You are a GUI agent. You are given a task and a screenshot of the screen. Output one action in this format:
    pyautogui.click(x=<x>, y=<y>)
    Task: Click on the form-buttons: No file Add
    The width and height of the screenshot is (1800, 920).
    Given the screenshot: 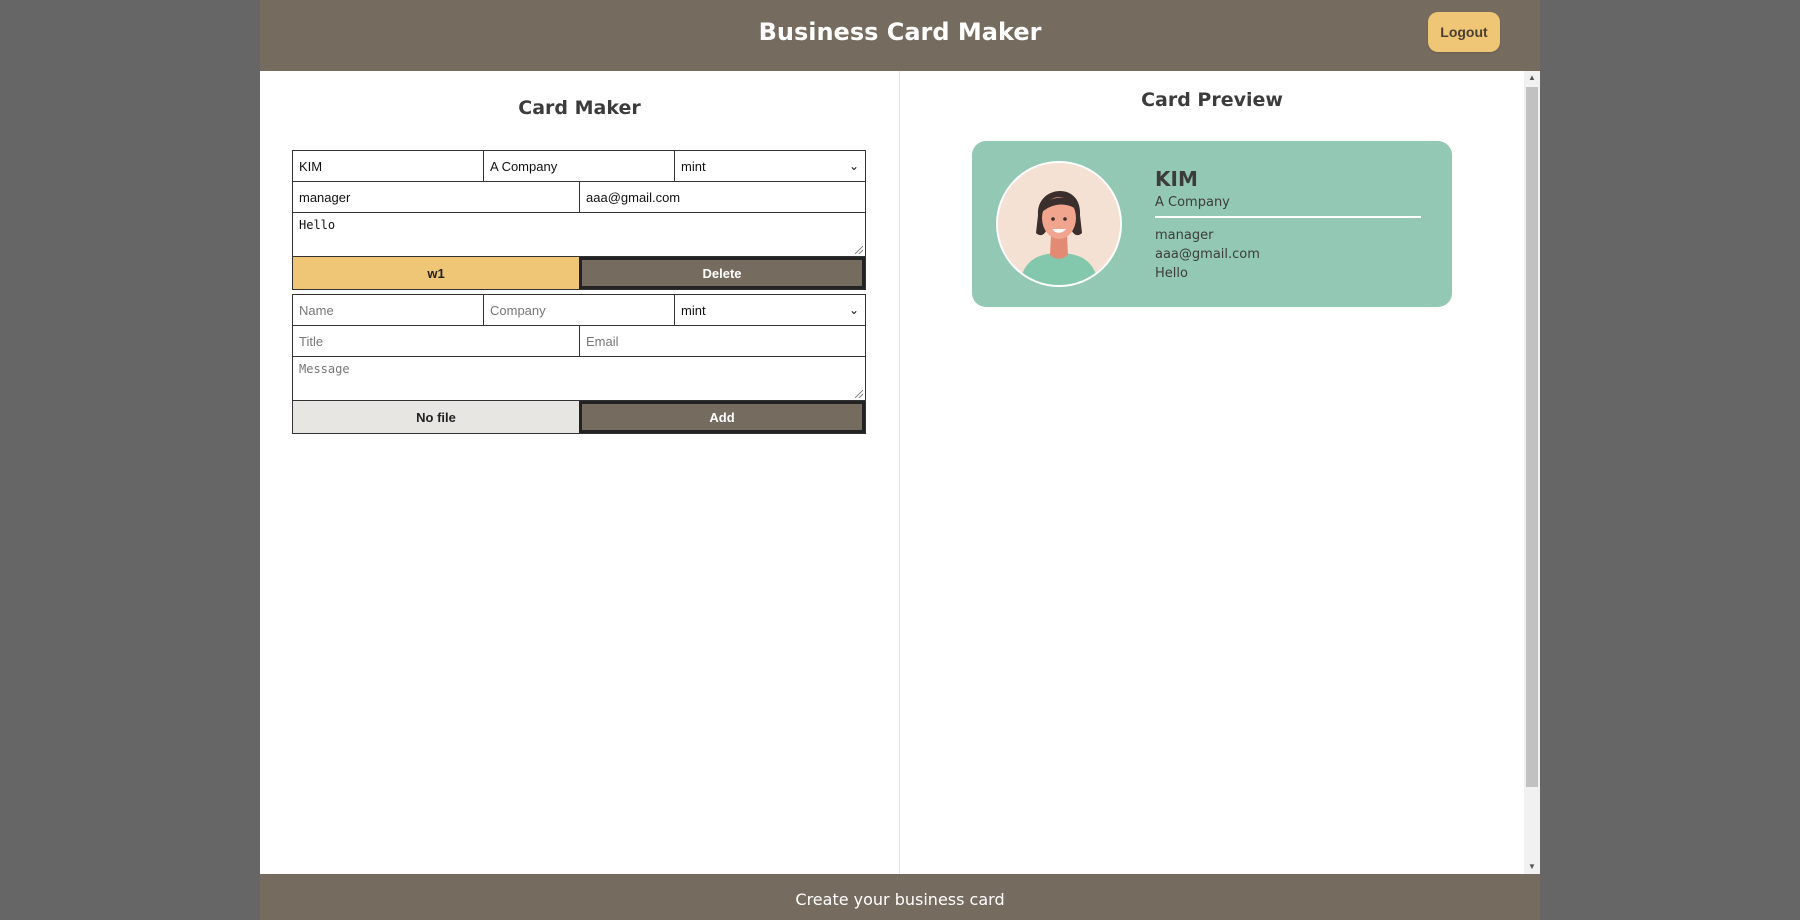 What is the action you would take?
    pyautogui.click(x=579, y=417)
    